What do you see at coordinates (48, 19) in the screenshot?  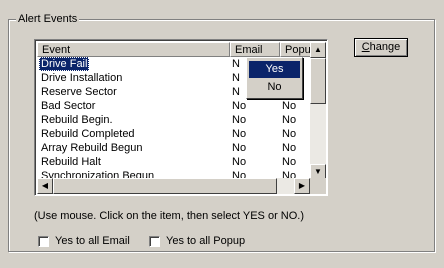 I see `group-title: Alert Events` at bounding box center [48, 19].